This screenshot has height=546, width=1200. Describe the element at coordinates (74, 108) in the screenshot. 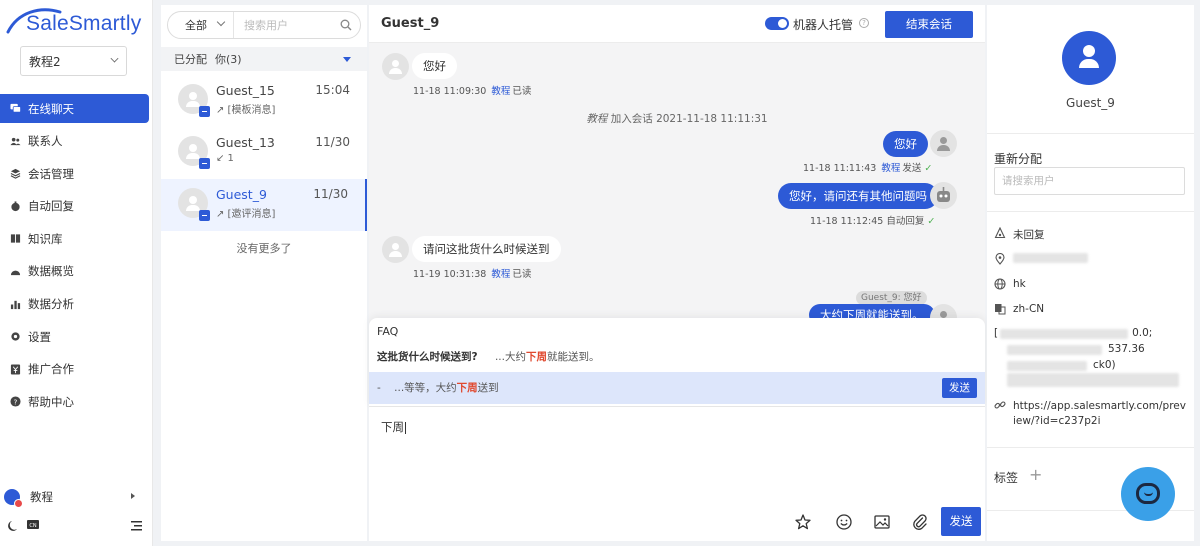

I see `nav-item-live-chat: 在线聊天` at that location.